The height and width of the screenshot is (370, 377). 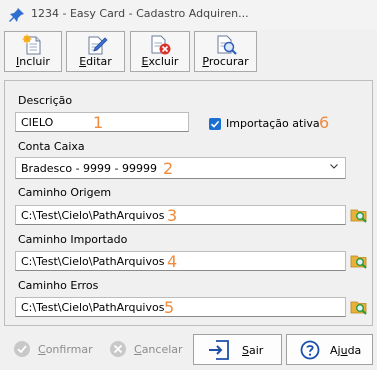 I want to click on caminho-erros-input: C:\Test\Cielo\PathArquivos, so click(x=180, y=307).